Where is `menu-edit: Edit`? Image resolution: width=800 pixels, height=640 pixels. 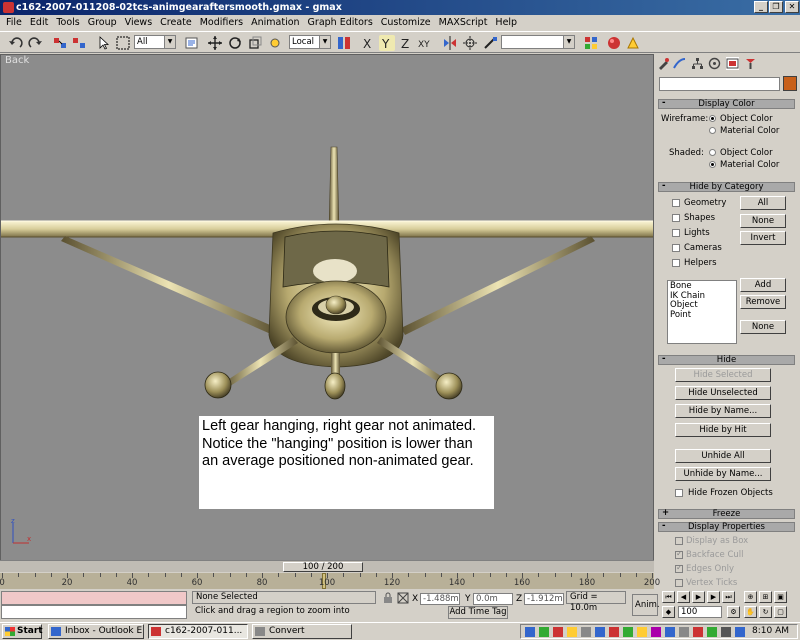 menu-edit: Edit is located at coordinates (39, 22).